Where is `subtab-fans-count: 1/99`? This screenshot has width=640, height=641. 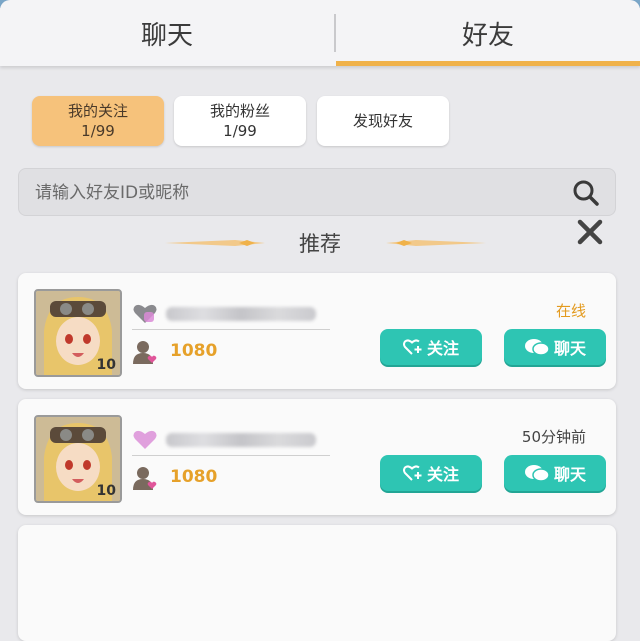
subtab-fans-count: 1/99 is located at coordinates (240, 131).